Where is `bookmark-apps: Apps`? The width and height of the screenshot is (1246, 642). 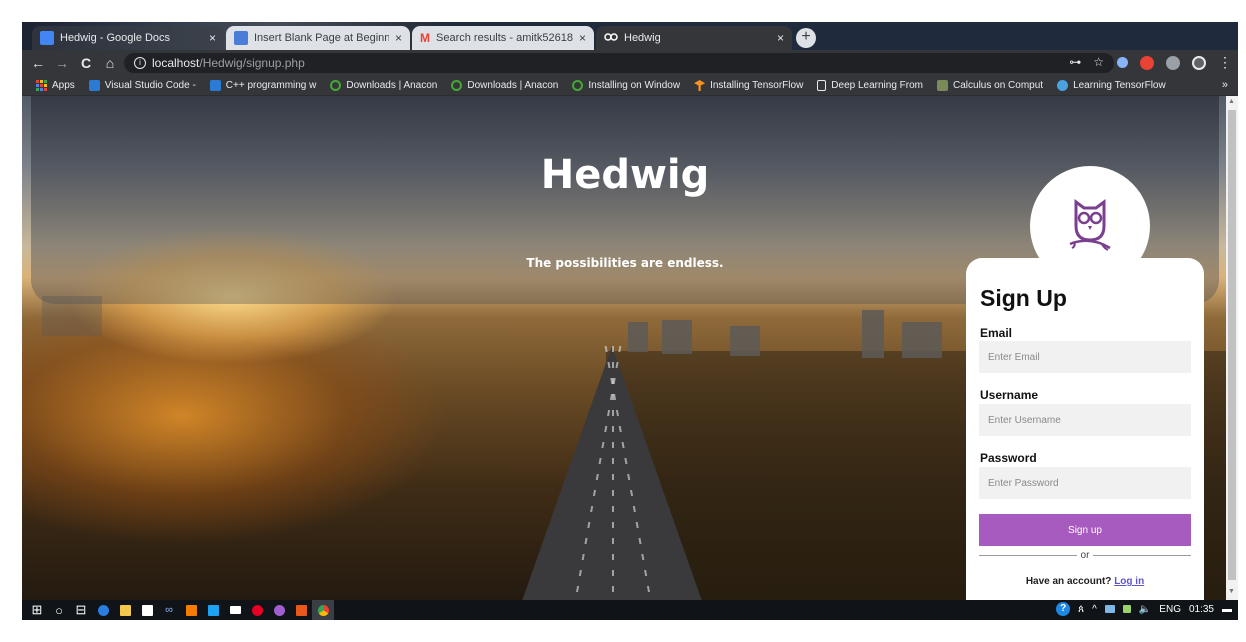
bookmark-apps: Apps is located at coordinates (55, 85).